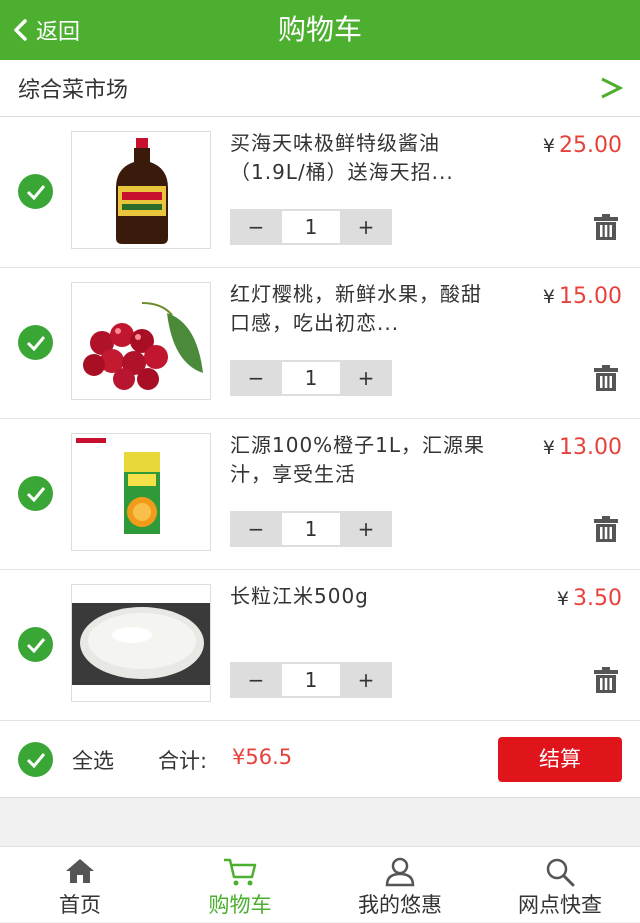 The width and height of the screenshot is (640, 923). Describe the element at coordinates (141, 190) in the screenshot. I see `product-image-soy-sauce` at that location.